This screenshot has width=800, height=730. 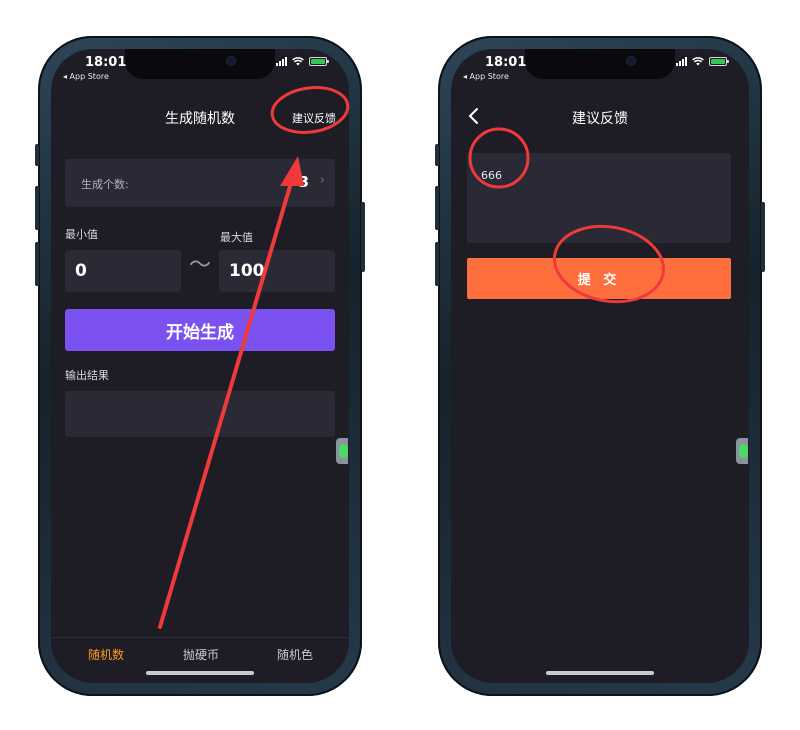 What do you see at coordinates (600, 119) in the screenshot?
I see `page-title: 建议反馈` at bounding box center [600, 119].